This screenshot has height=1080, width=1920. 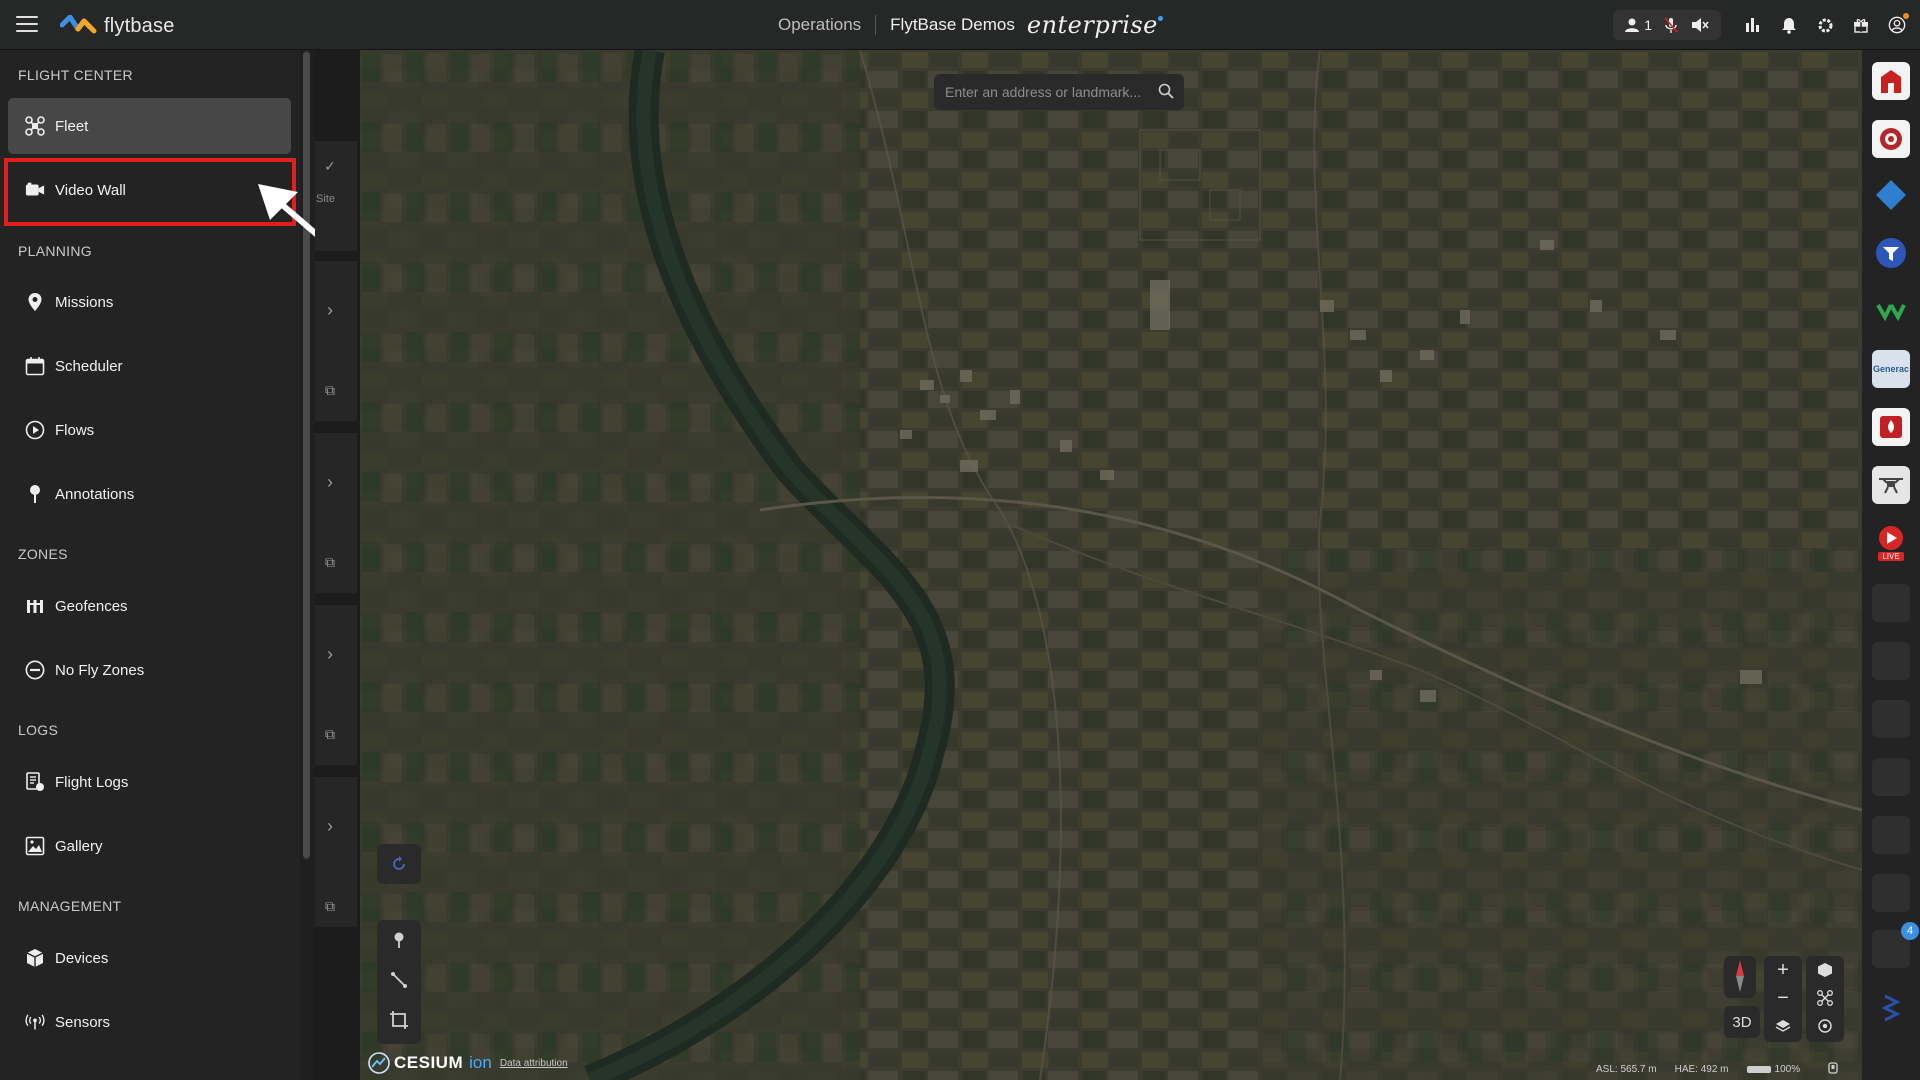 I want to click on org-name: FlytBase Demos, so click(x=952, y=25).